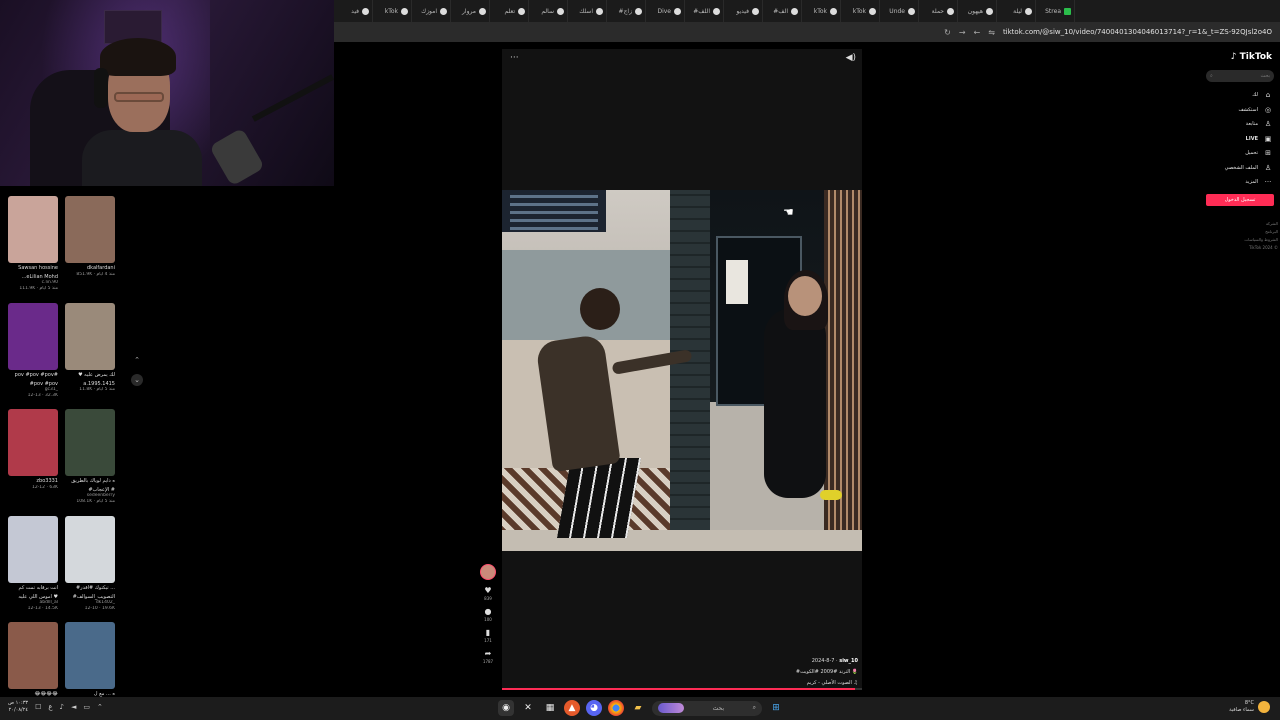 This screenshot has width=1280, height=720. I want to click on nav-item: LIVE ▣, so click(1248, 139).